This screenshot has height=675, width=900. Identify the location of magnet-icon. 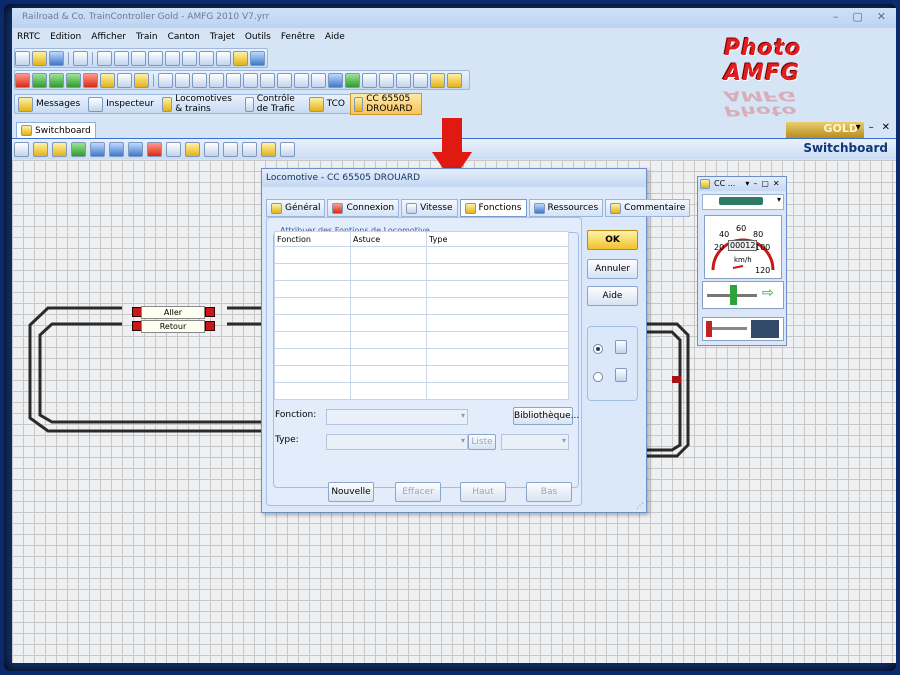
(420, 80).